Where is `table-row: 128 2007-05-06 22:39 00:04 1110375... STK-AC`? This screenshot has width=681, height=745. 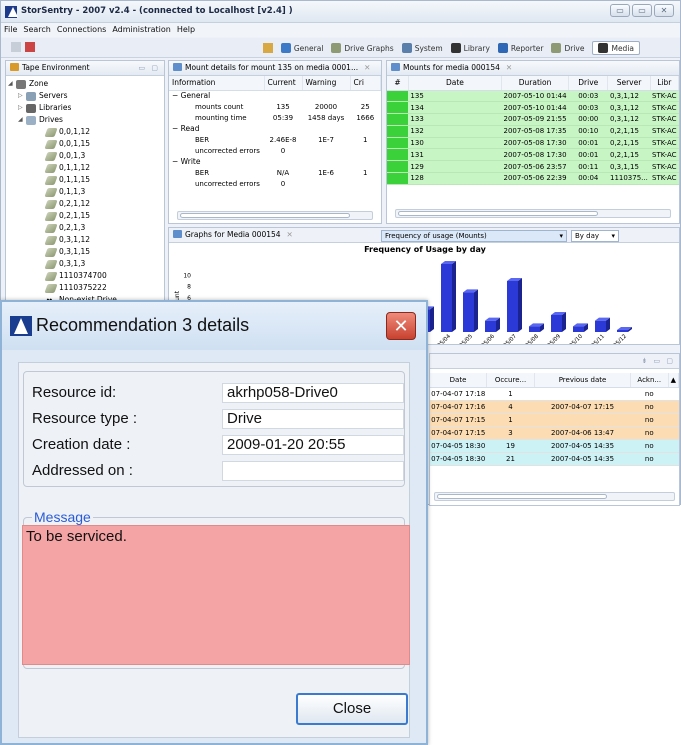
table-row: 128 2007-05-06 22:39 00:04 1110375... STK-AC is located at coordinates (533, 178).